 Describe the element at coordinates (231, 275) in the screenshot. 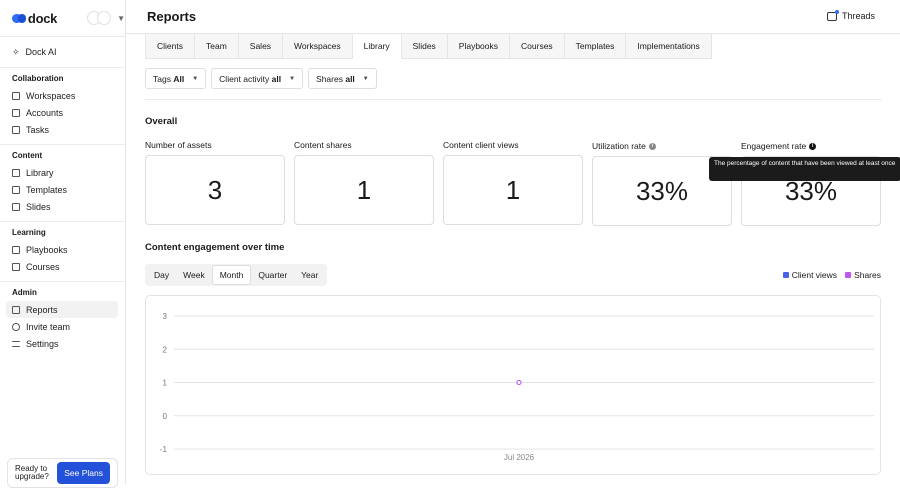

I see `period-month-button: Month` at that location.